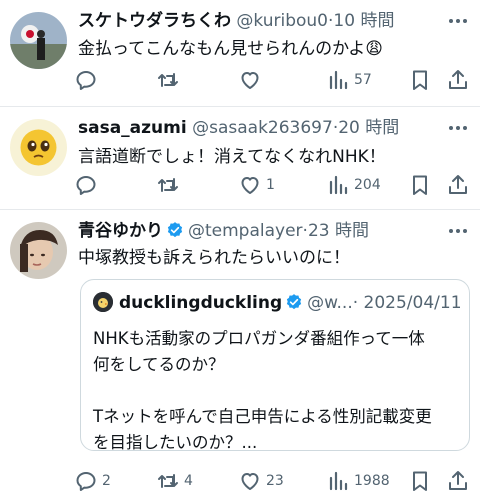  I want to click on like-button, so click(252, 80).